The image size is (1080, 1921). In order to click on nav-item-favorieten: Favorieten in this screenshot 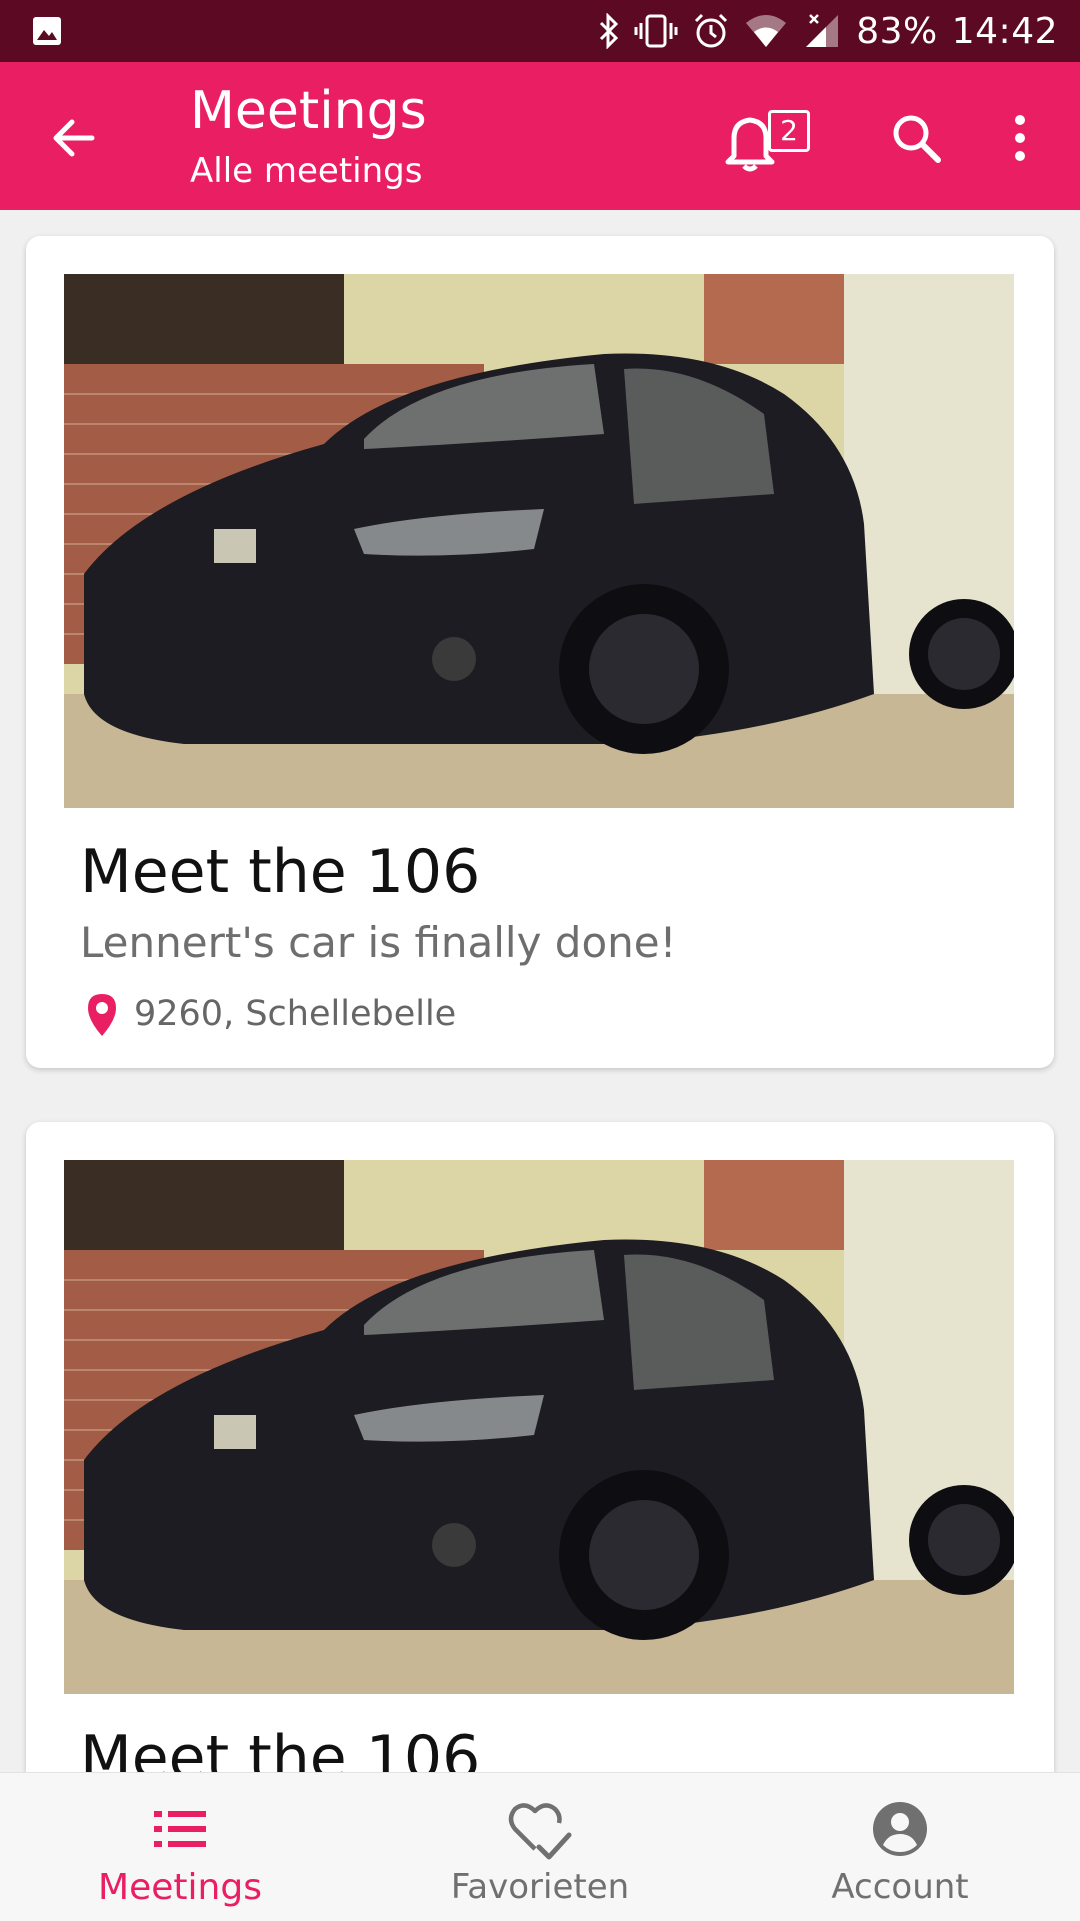, I will do `click(540, 1847)`.